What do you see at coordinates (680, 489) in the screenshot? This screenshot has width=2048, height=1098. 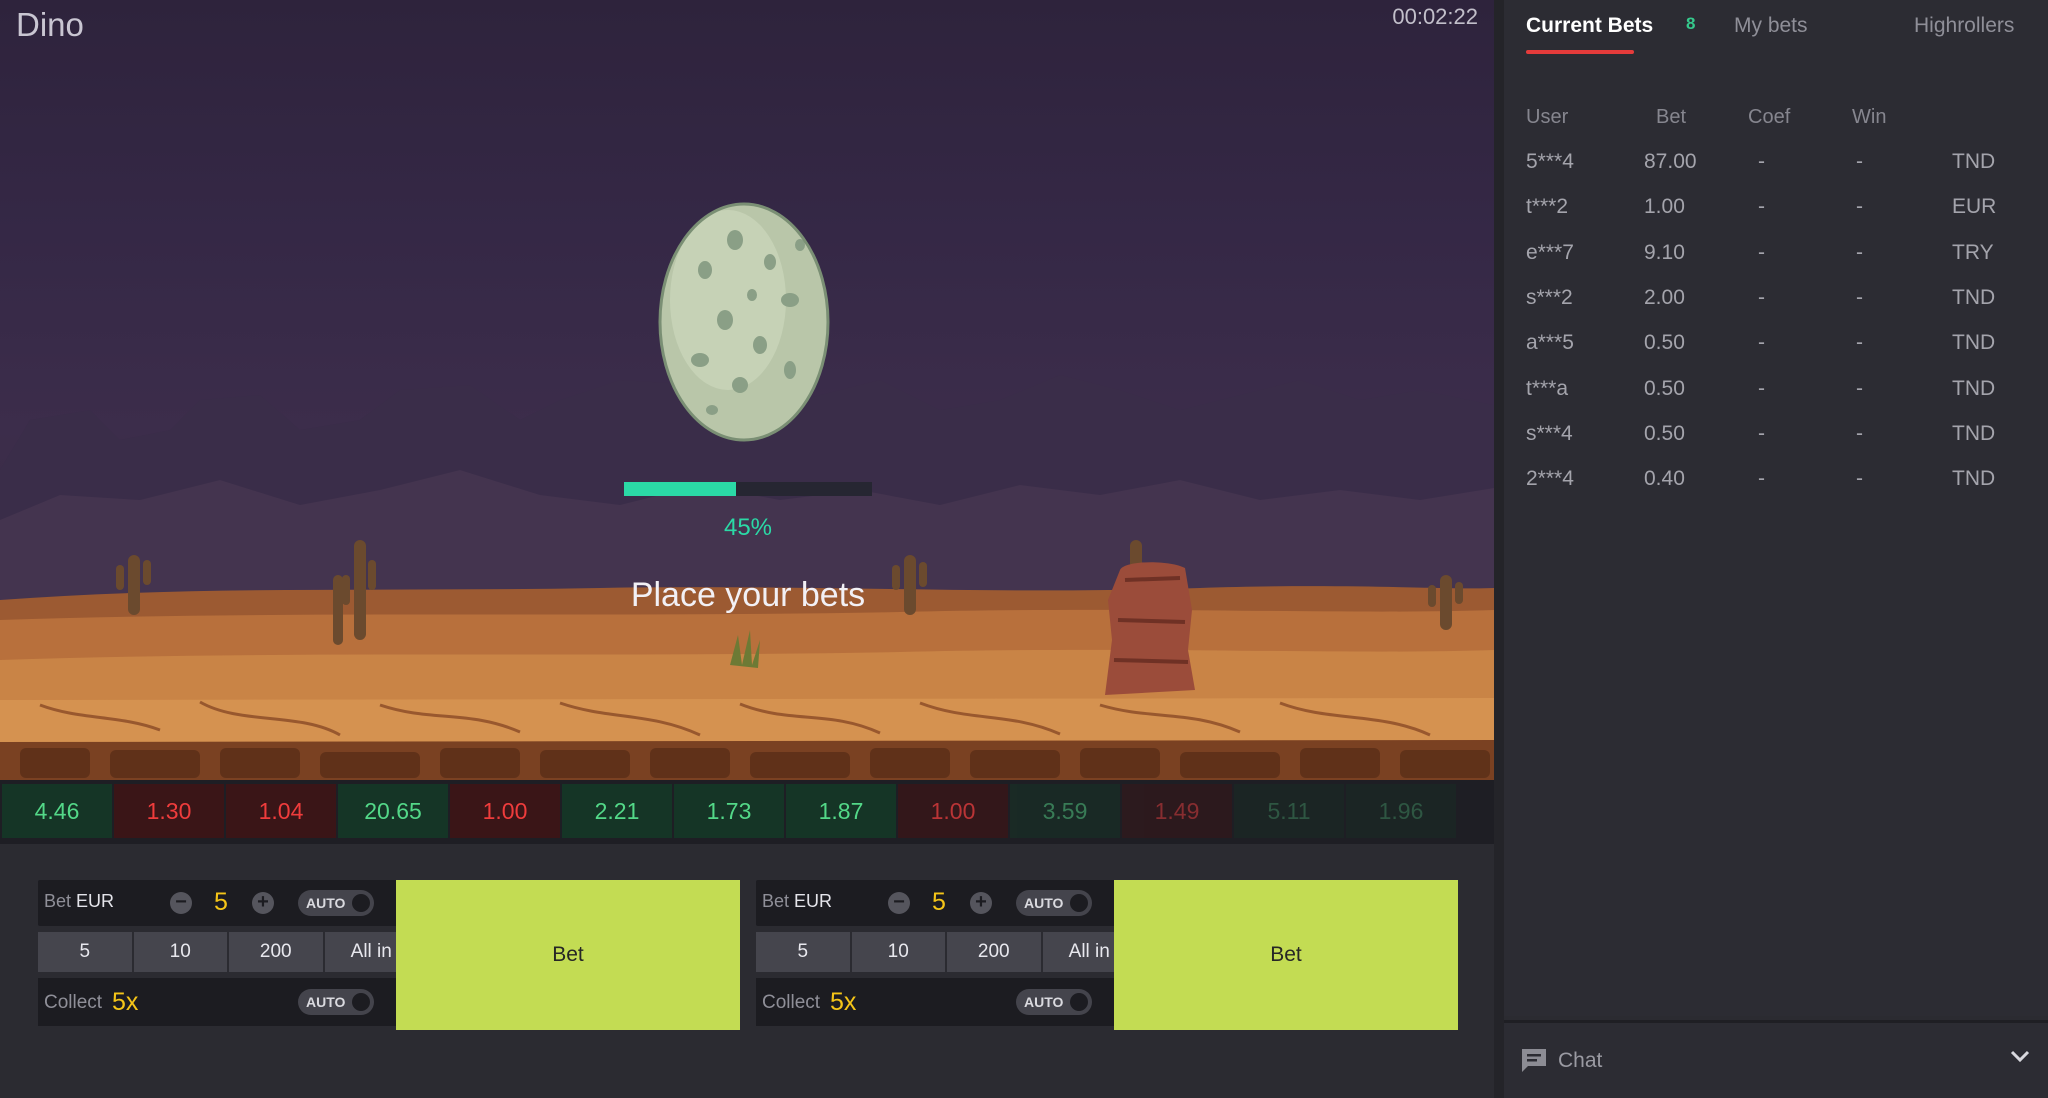 I see `progress-fill` at bounding box center [680, 489].